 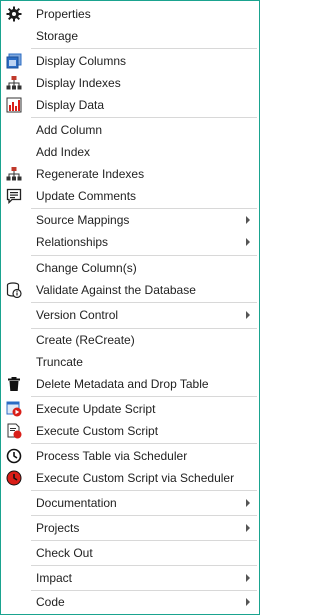 What do you see at coordinates (63, 152) in the screenshot?
I see `menu-item-label: Add Index` at bounding box center [63, 152].